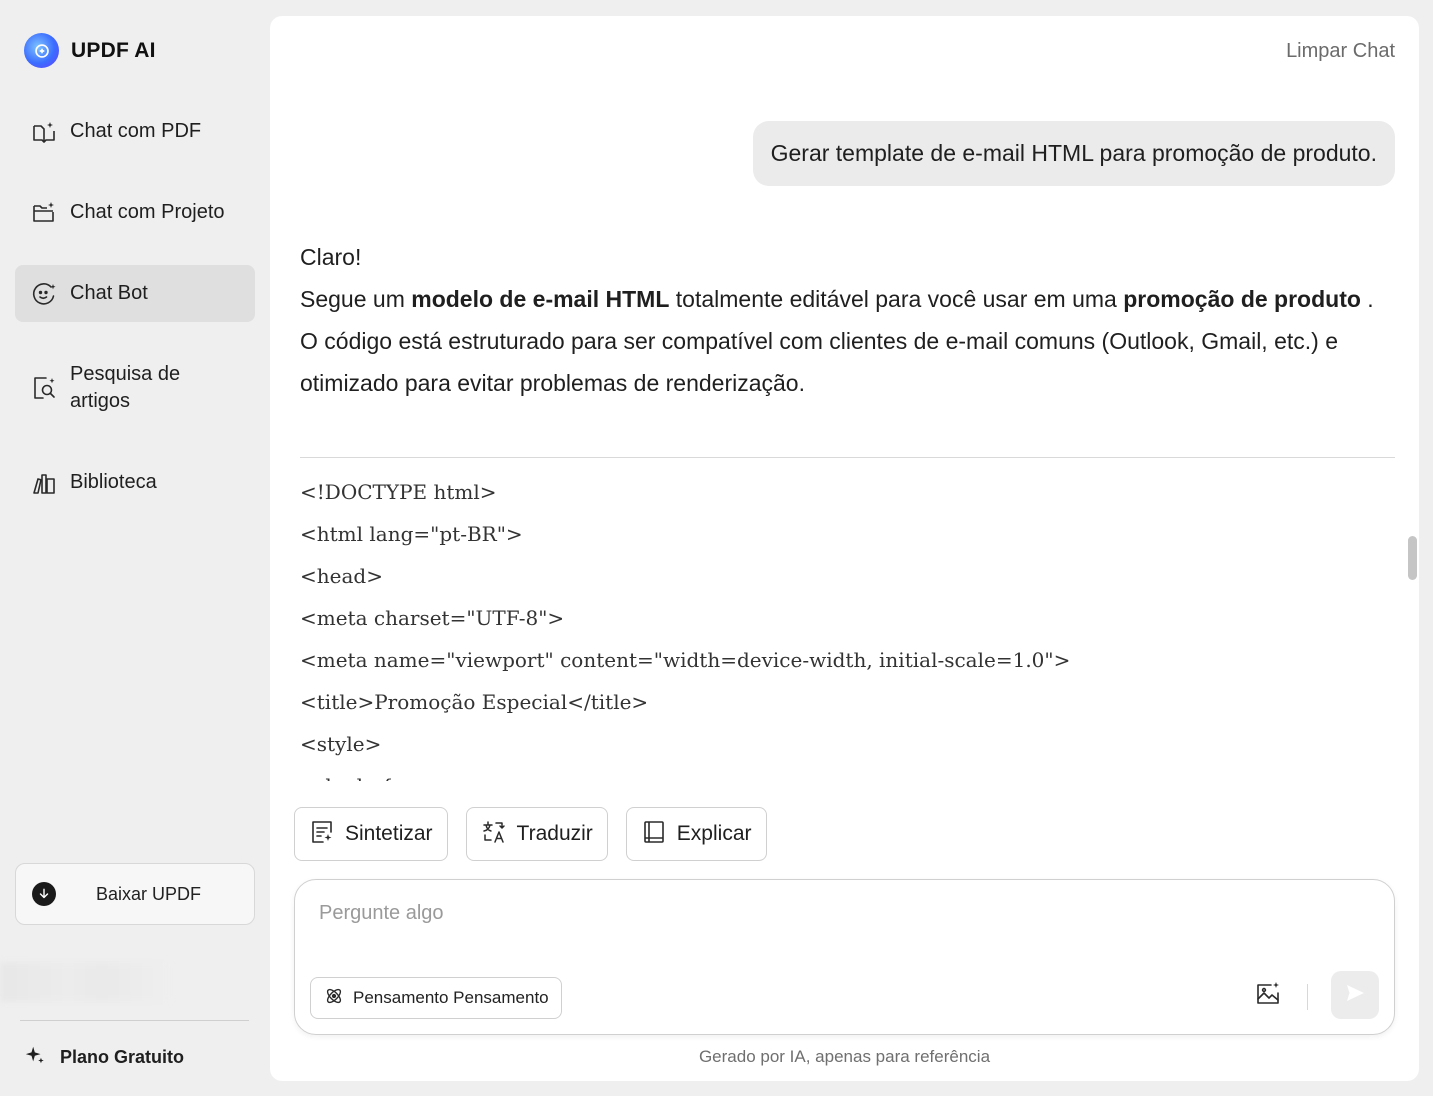 The width and height of the screenshot is (1433, 1096). What do you see at coordinates (1367, 299) in the screenshot?
I see `answer-text: .` at bounding box center [1367, 299].